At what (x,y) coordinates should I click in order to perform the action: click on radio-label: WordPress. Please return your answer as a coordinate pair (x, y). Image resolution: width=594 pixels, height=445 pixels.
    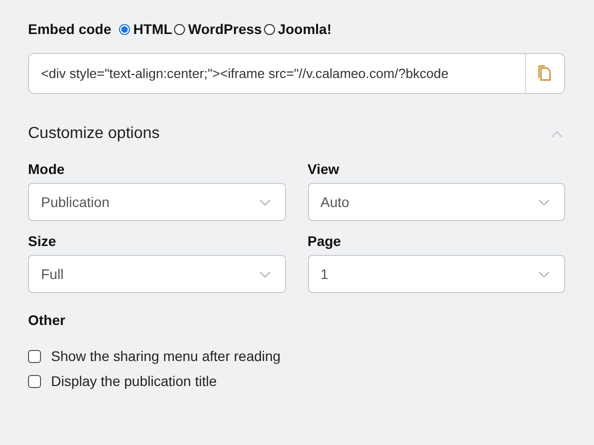
    Looking at the image, I should click on (225, 29).